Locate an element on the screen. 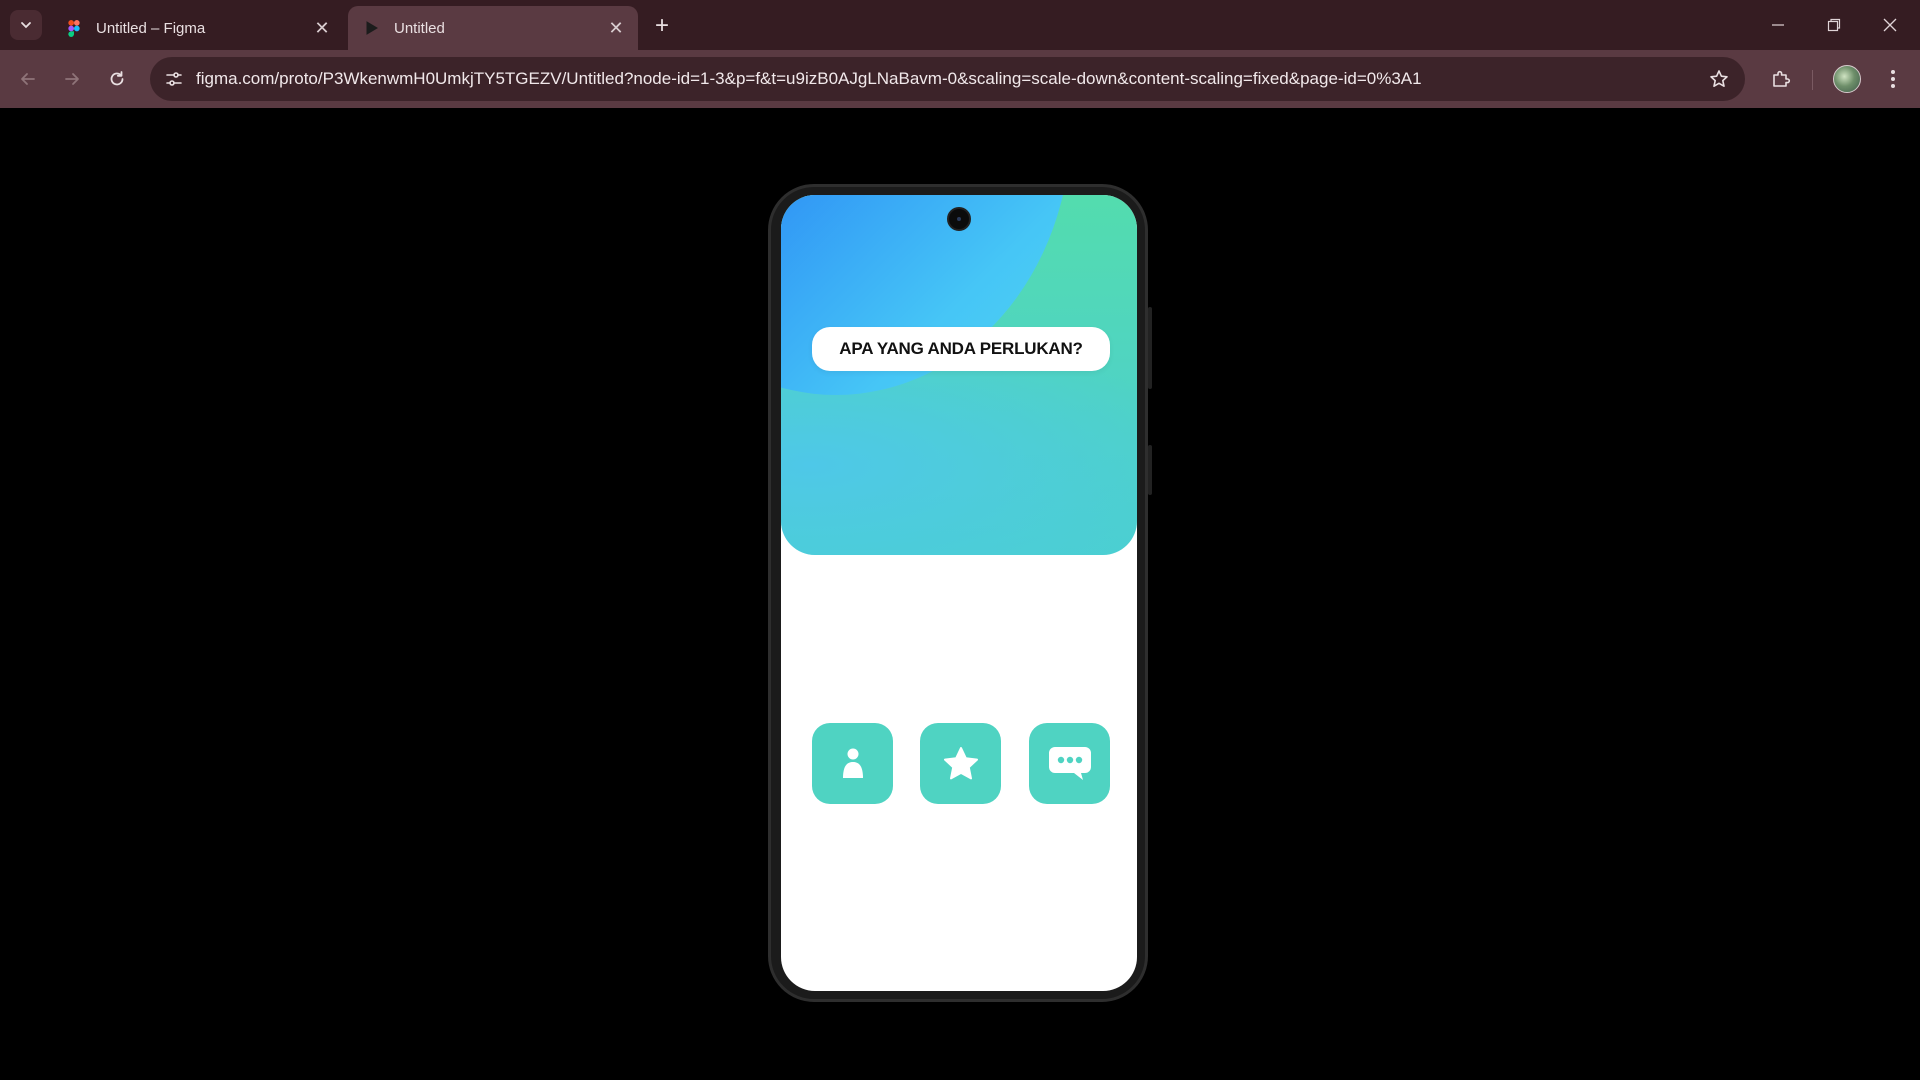 Image resolution: width=1920 pixels, height=1080 pixels. restore-button is located at coordinates (1834, 25).